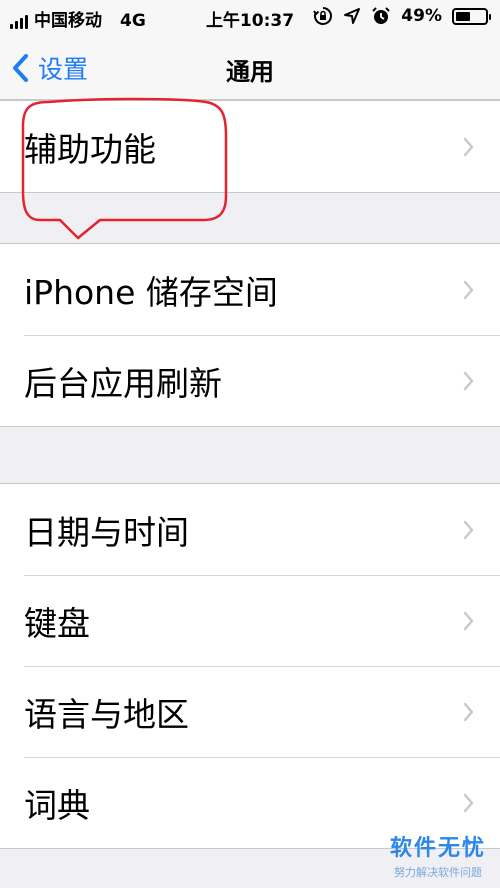 The width and height of the screenshot is (500, 888). Describe the element at coordinates (381, 15) in the screenshot. I see `alarm-icon` at that location.